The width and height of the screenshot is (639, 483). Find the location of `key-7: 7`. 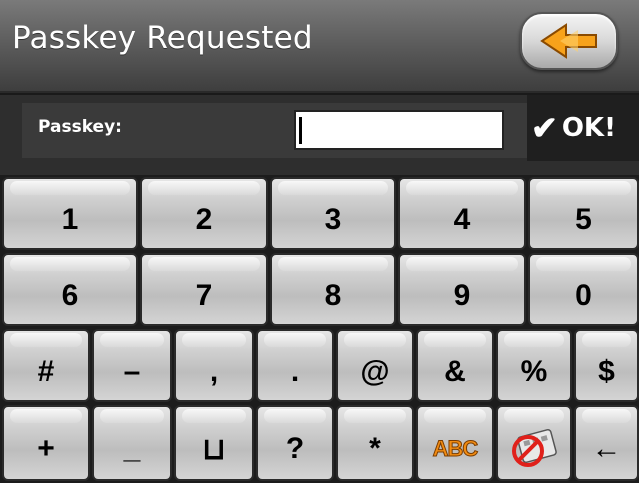

key-7: 7 is located at coordinates (204, 289).